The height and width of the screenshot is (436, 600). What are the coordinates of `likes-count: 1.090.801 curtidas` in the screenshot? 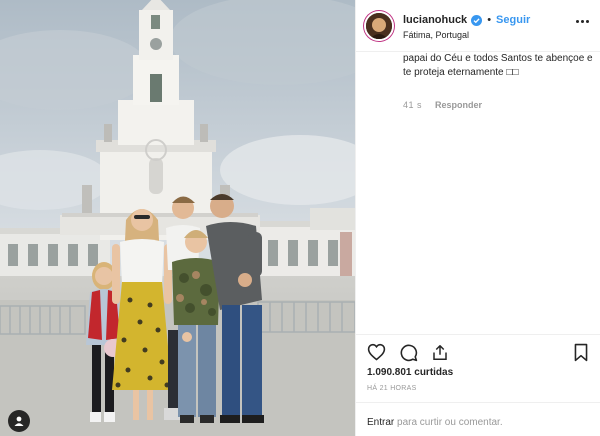 It's located at (410, 372).